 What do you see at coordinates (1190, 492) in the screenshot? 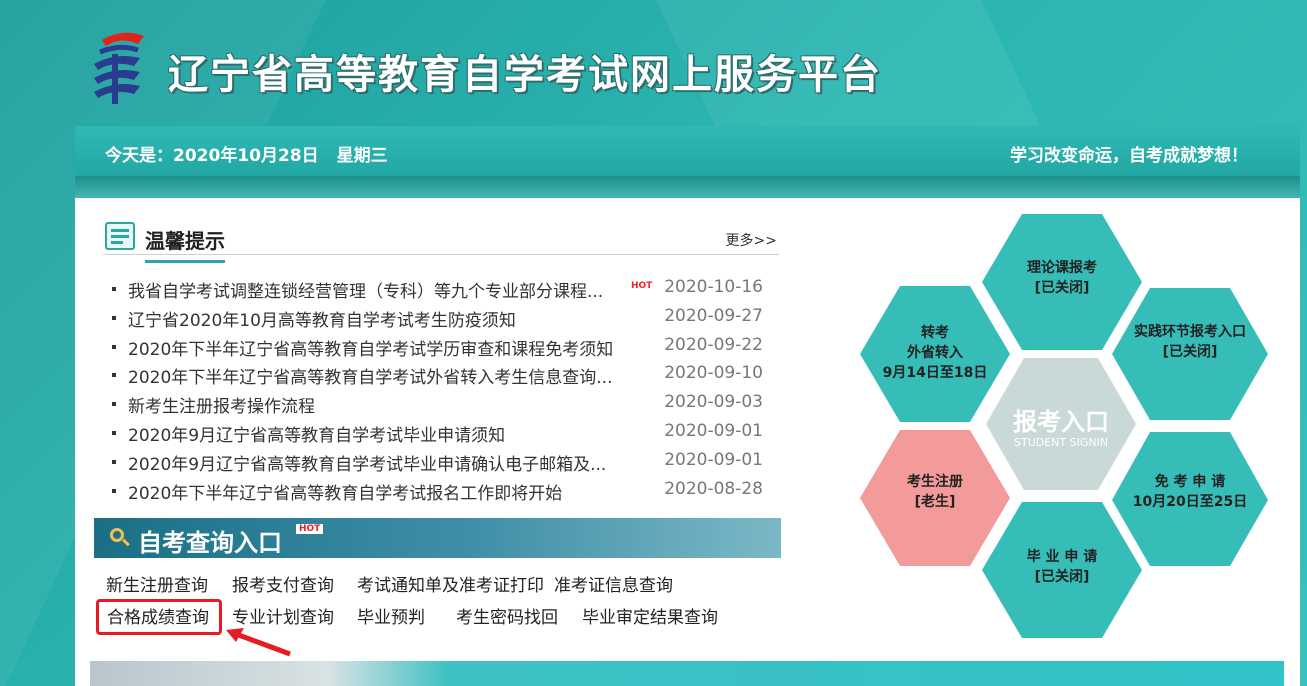
I see `hex-exempt-label: 免 考 申 请 10月20日至25日` at bounding box center [1190, 492].